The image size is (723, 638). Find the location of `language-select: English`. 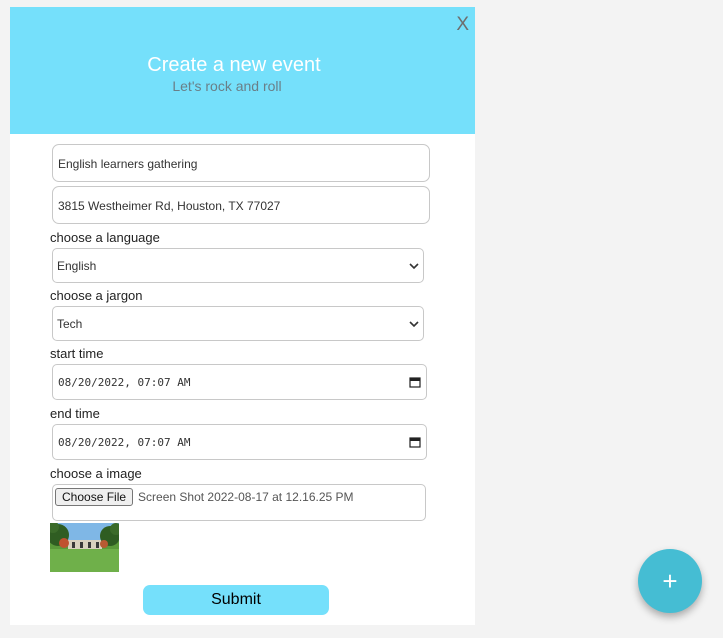

language-select: English is located at coordinates (238, 265).